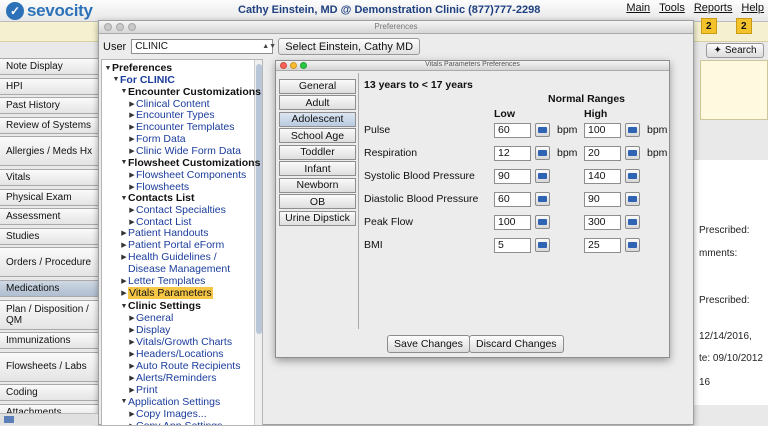  I want to click on nav-item-coding: Coding, so click(50, 392).